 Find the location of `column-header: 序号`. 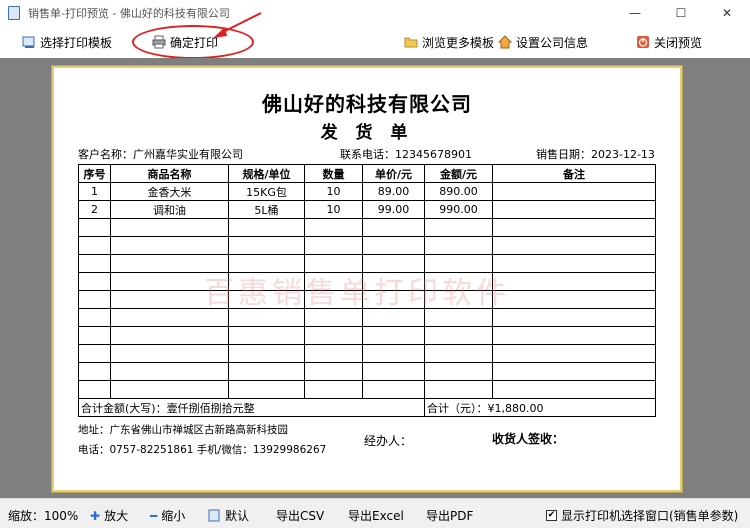

column-header: 序号 is located at coordinates (94, 173).